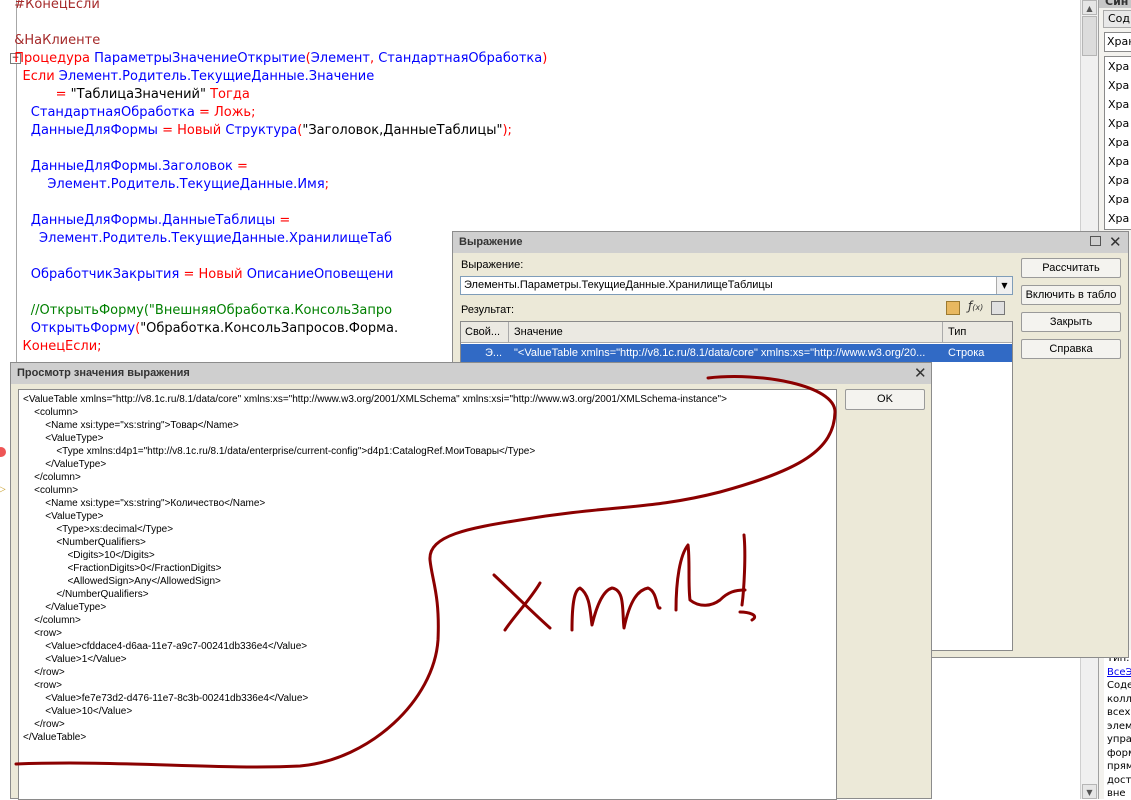 The image size is (1131, 800). I want to click on ink-exclamation, so click(747, 577).